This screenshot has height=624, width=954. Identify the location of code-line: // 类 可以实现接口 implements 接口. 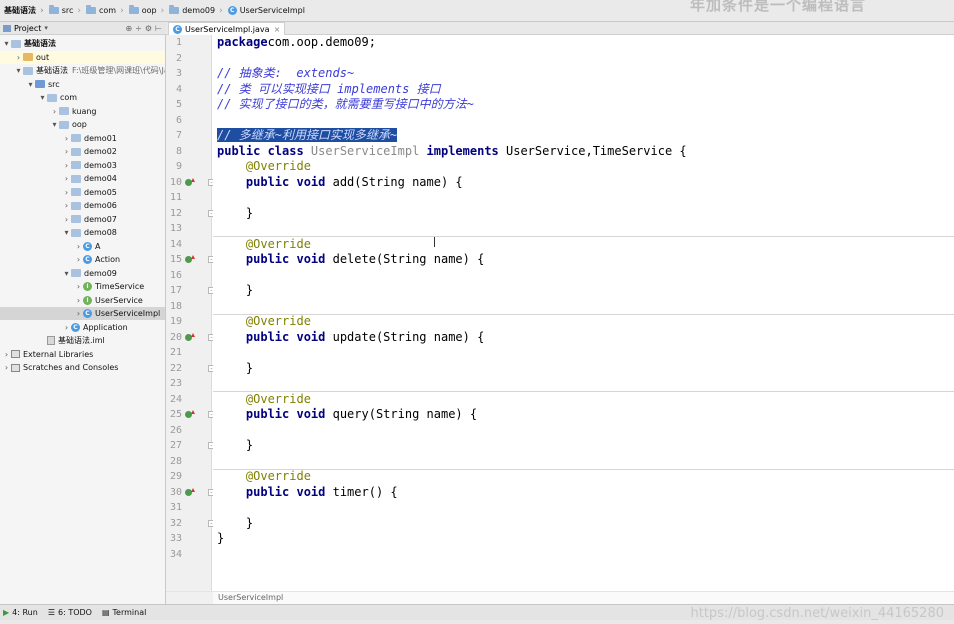
(329, 90).